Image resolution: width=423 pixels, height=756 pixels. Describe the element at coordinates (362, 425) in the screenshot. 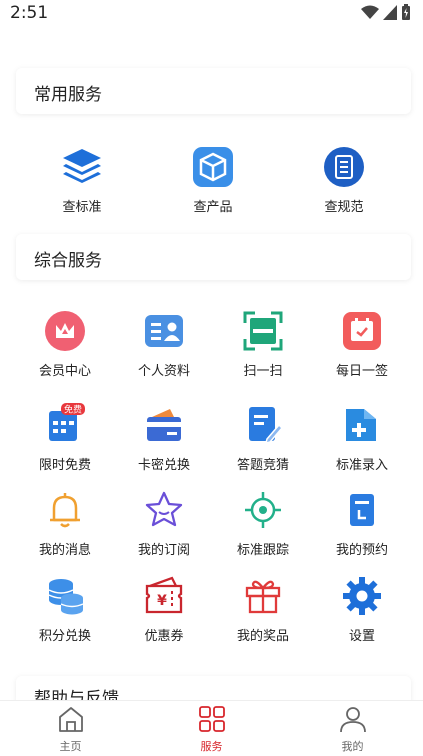

I see `folder-add-icon` at that location.